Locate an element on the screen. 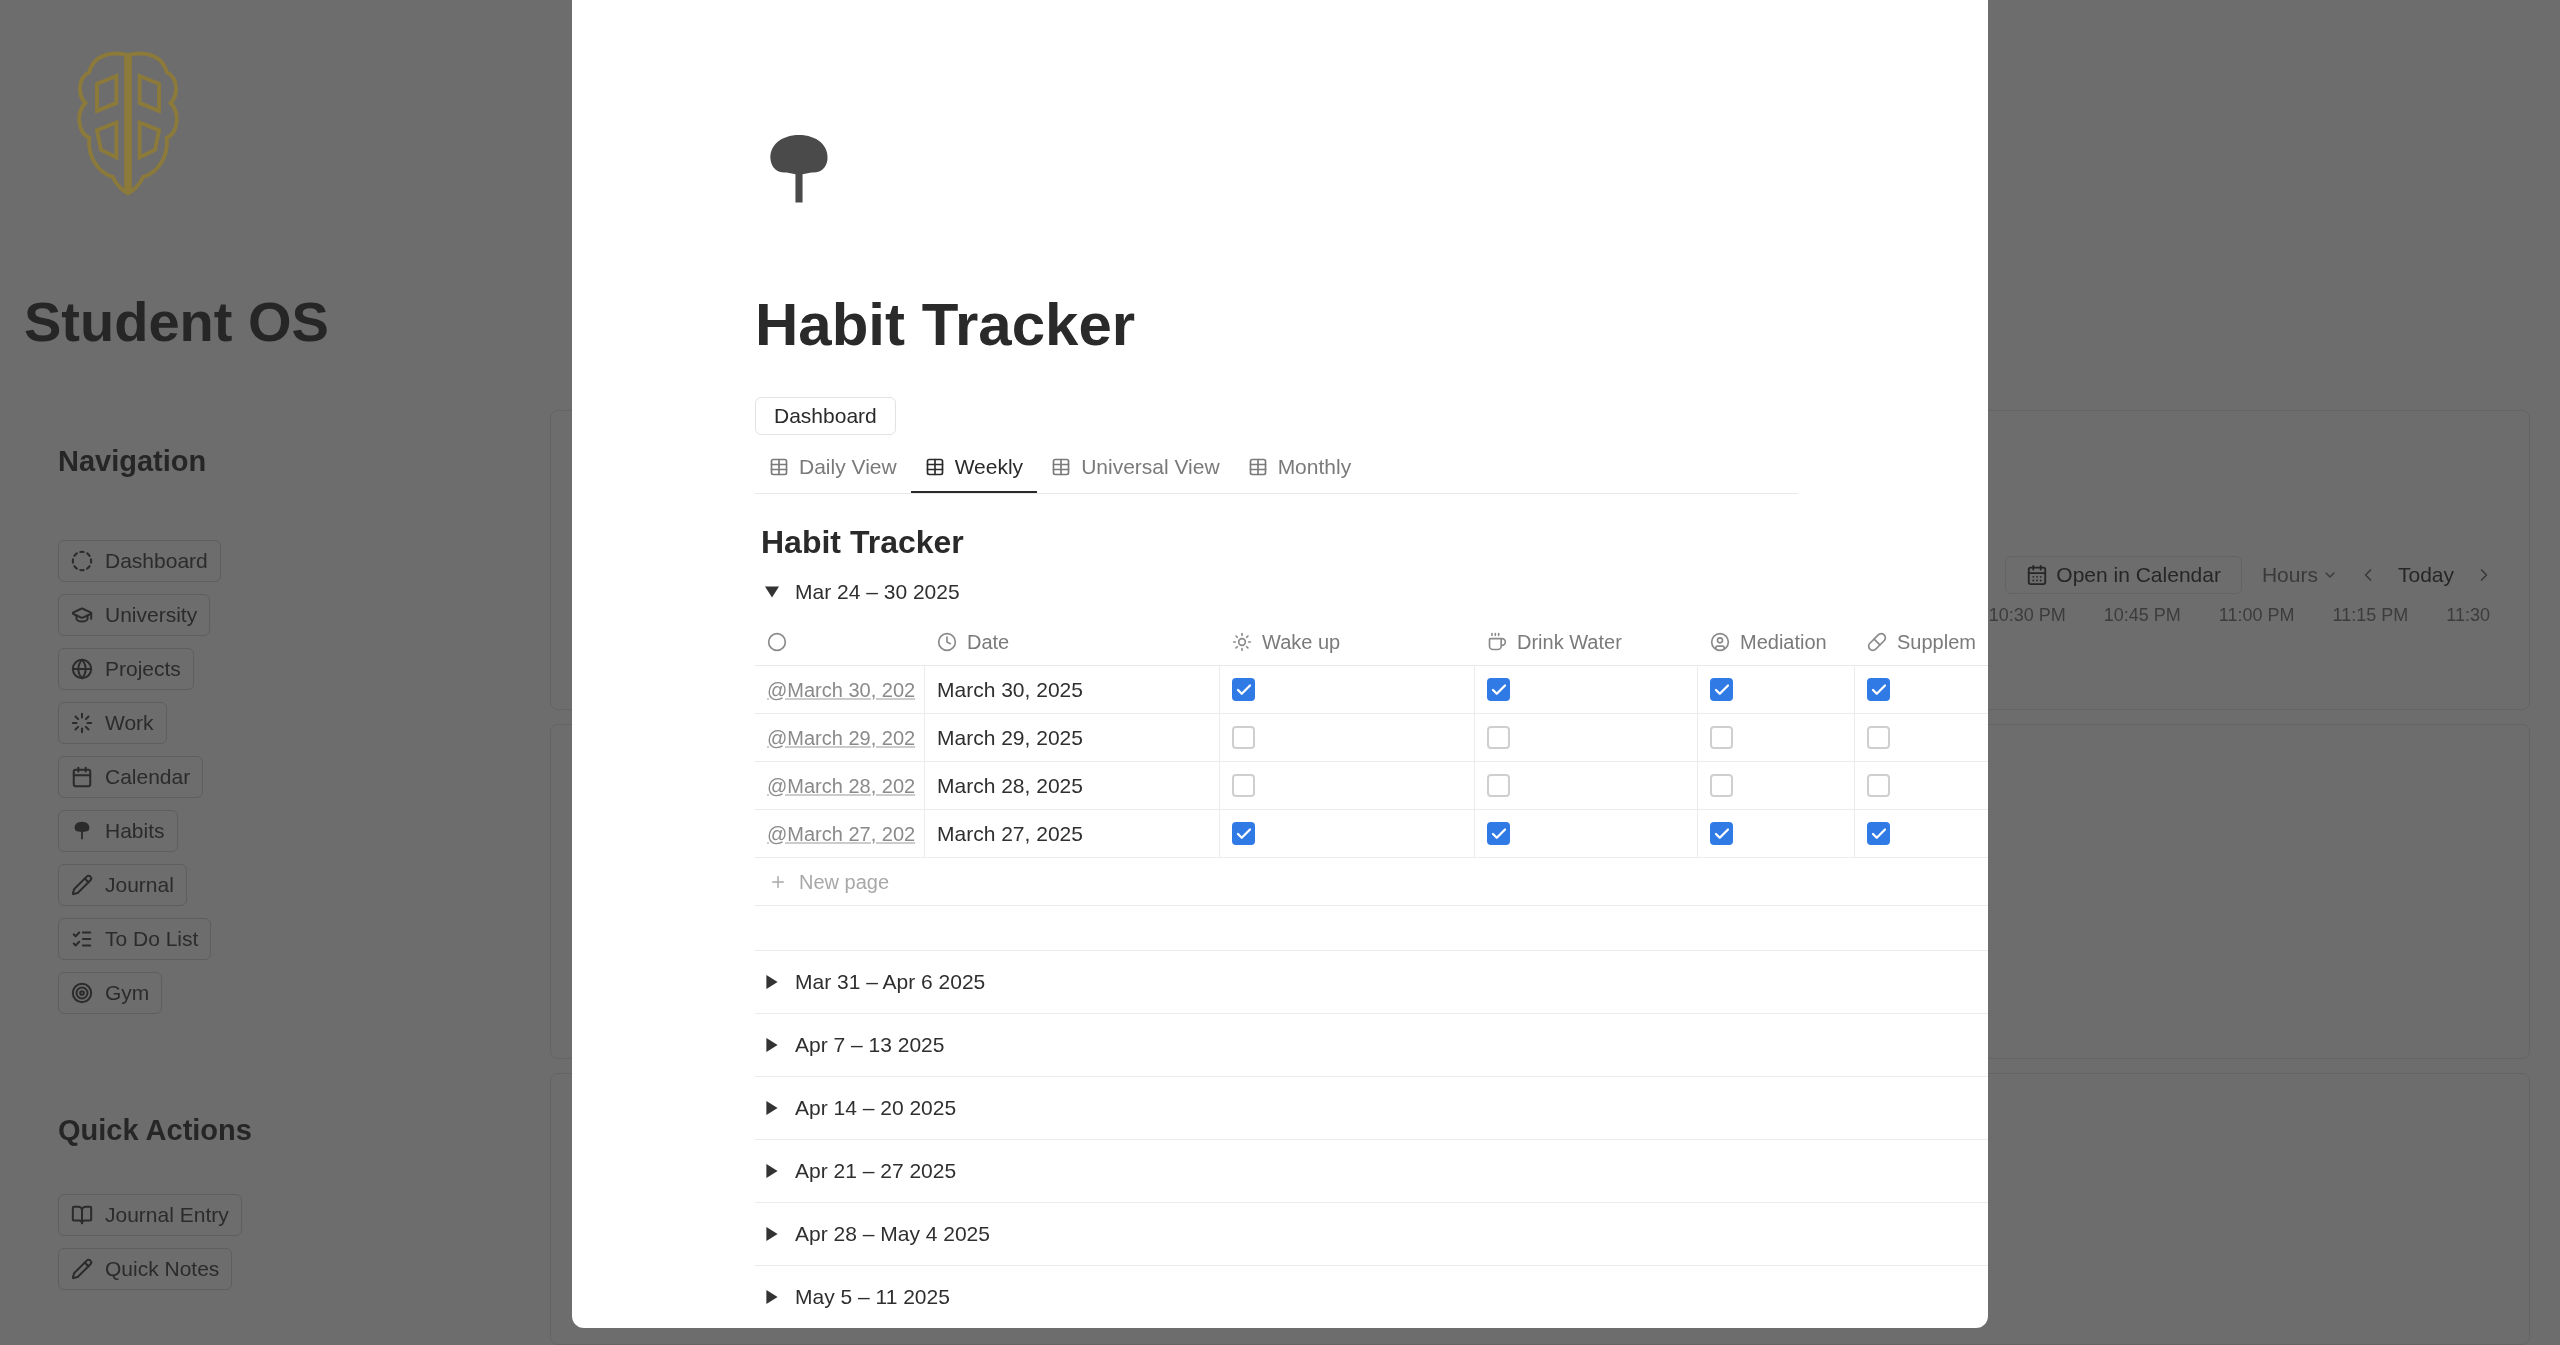  page-title-cell: @March 30, 202 is located at coordinates (841, 689).